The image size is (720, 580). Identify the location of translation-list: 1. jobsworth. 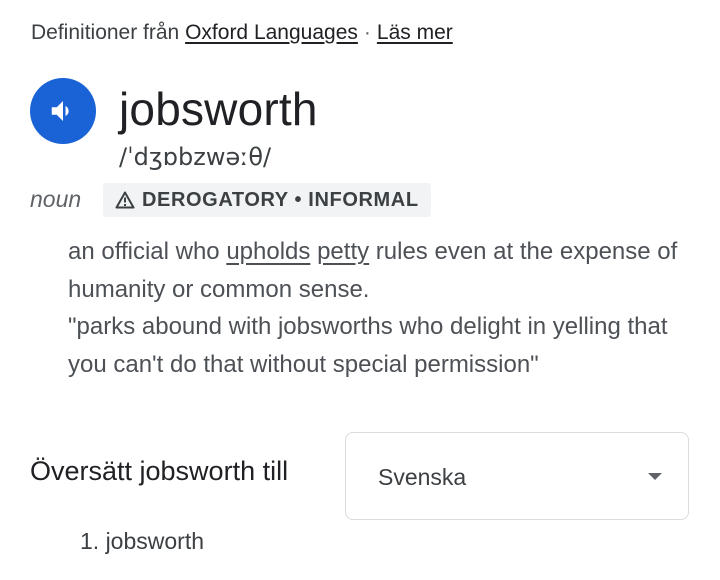
(142, 541).